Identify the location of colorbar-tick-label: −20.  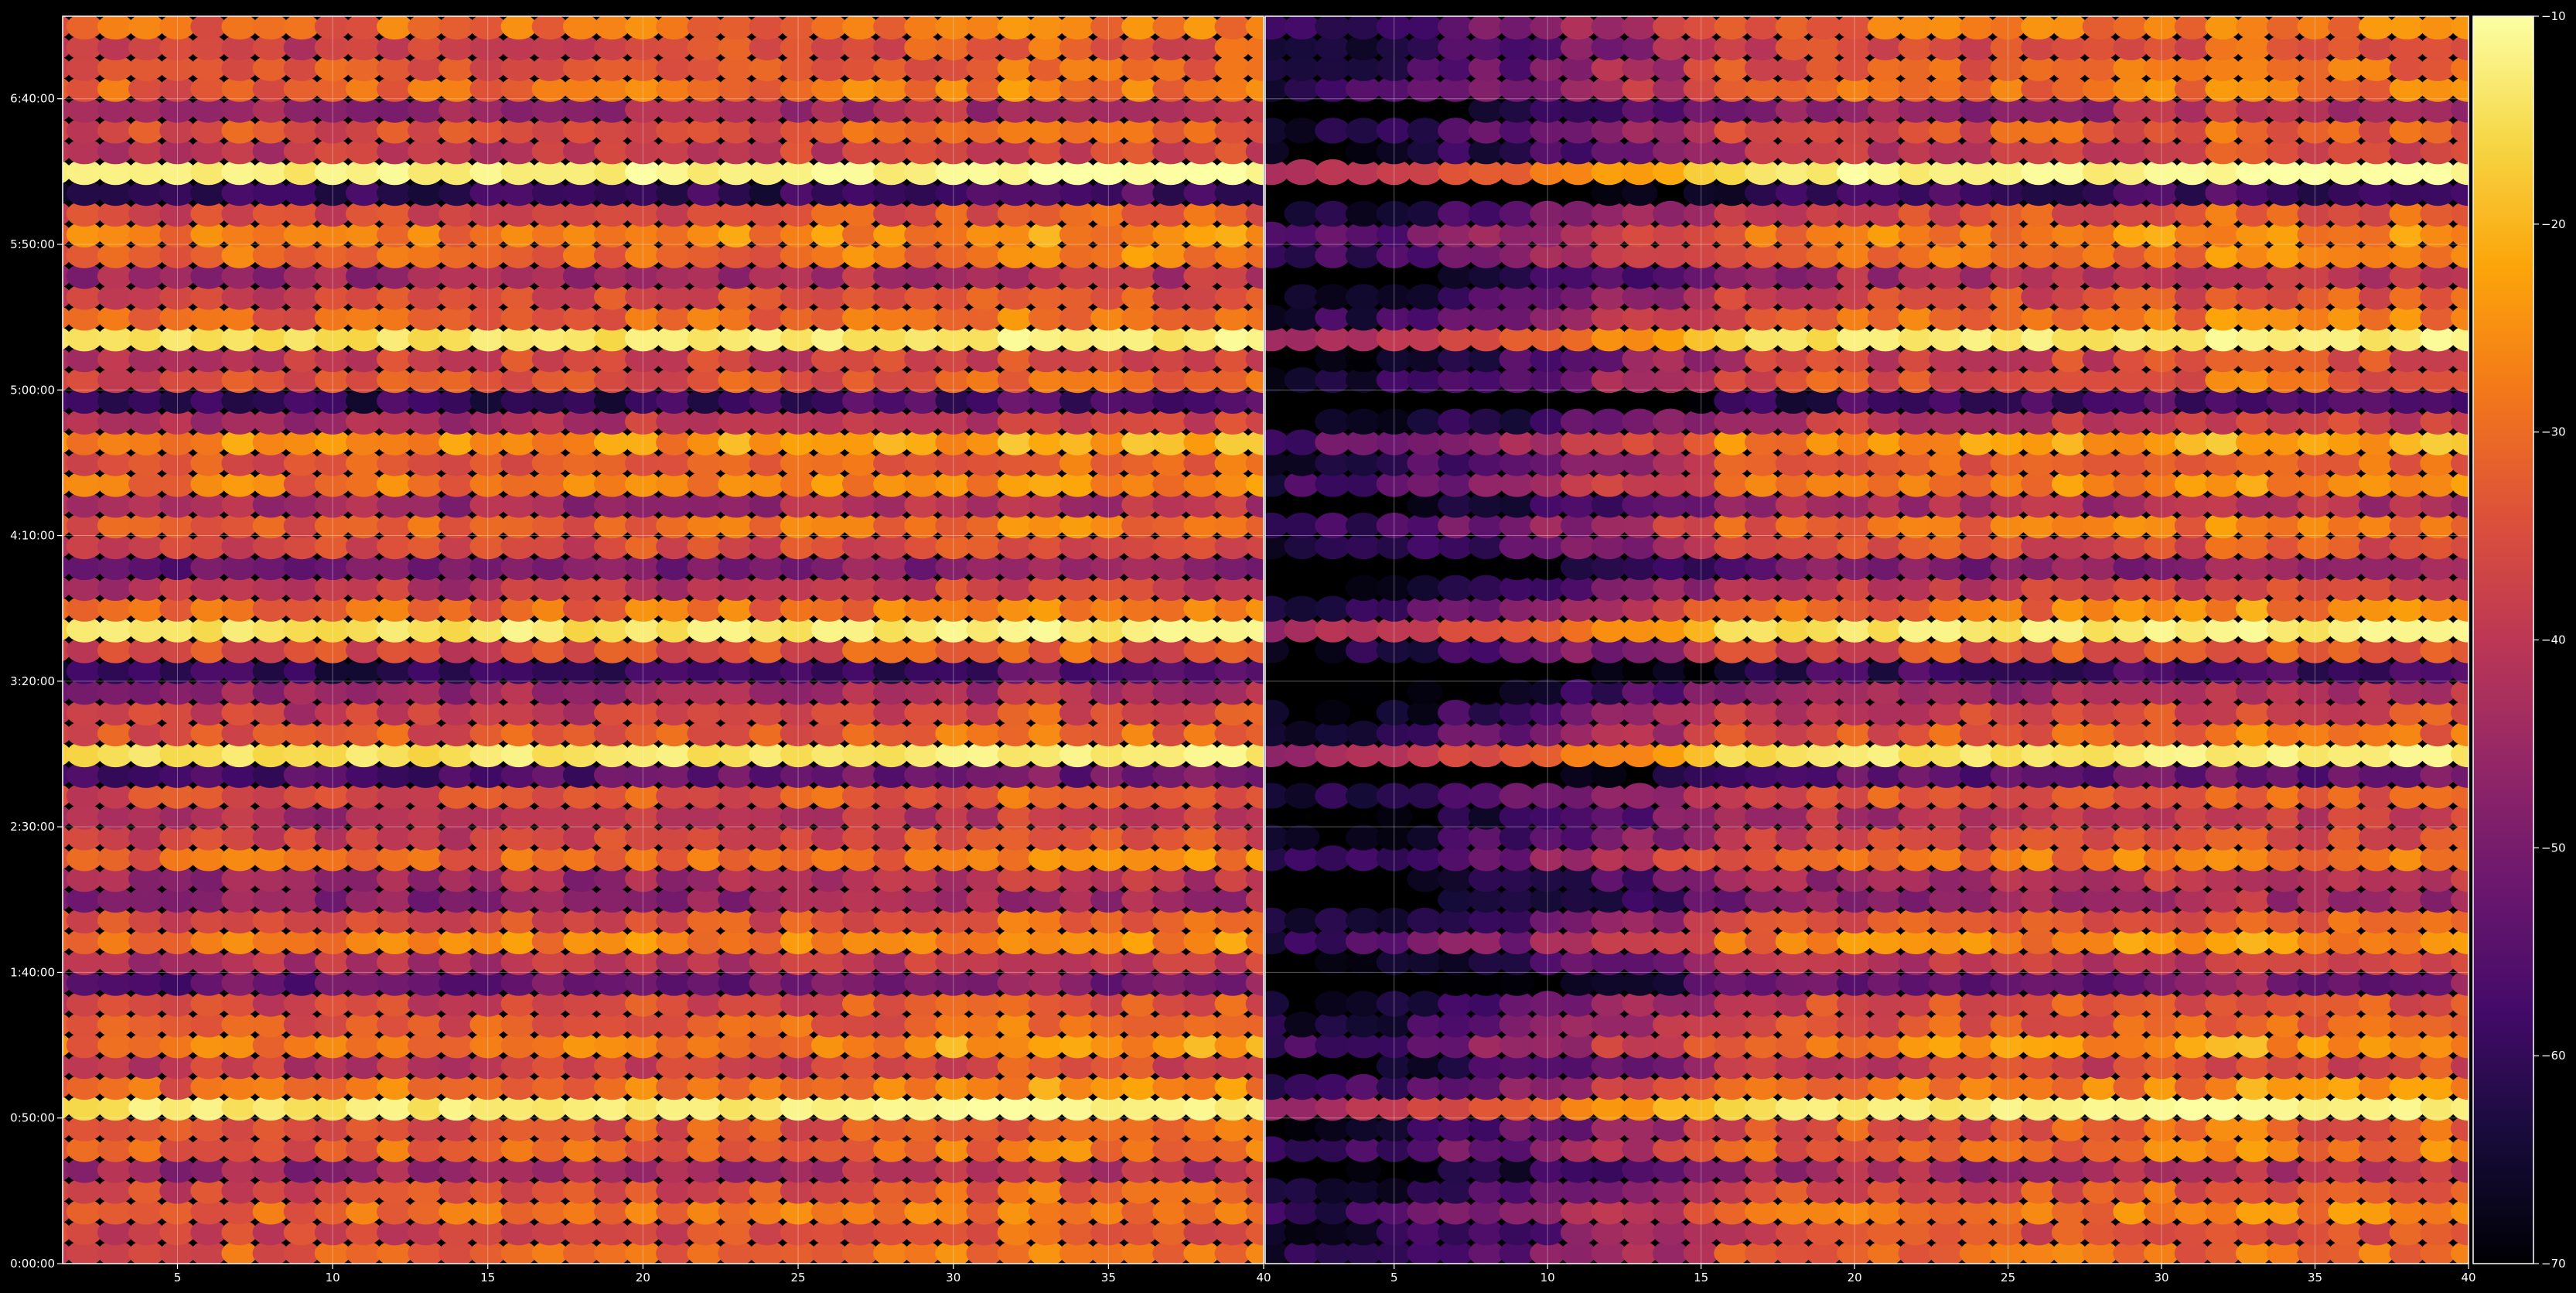
(2553, 224).